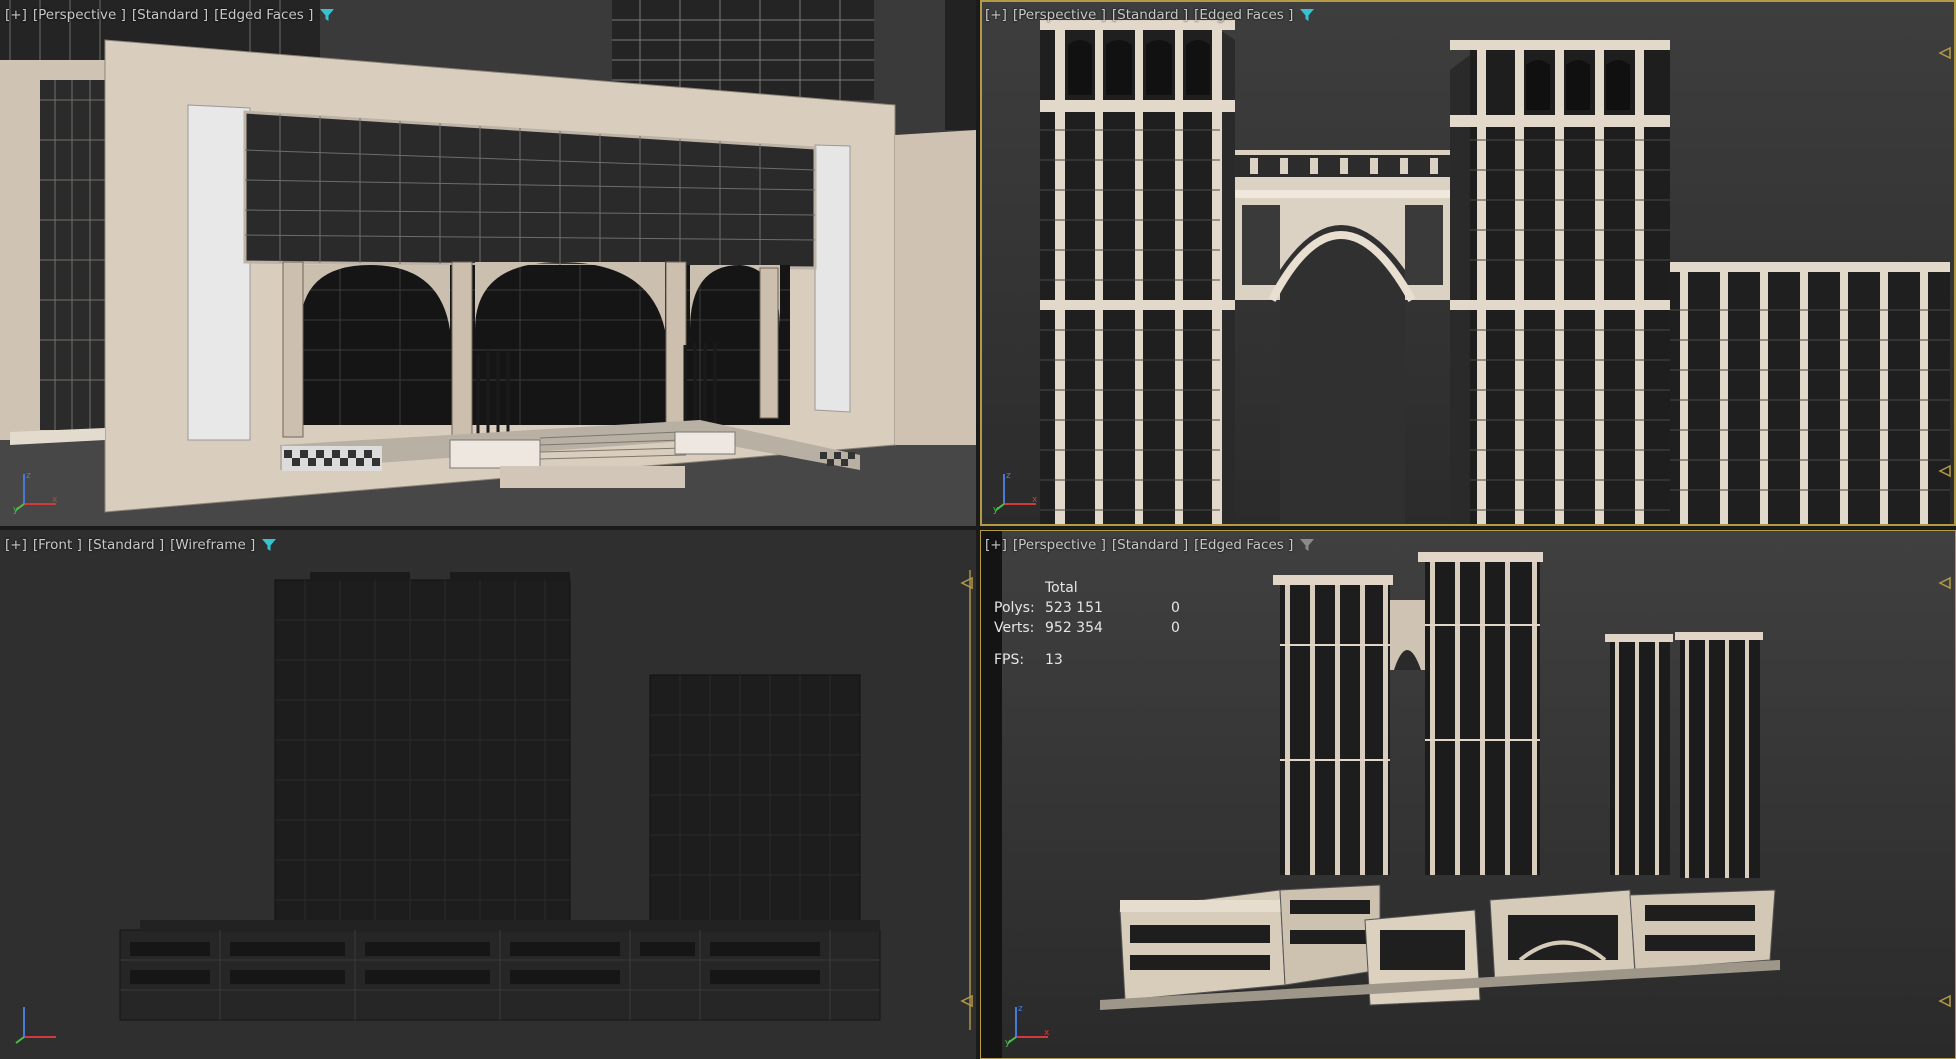 Image resolution: width=1956 pixels, height=1059 pixels. I want to click on stats-fps-label: FPS:, so click(1009, 660).